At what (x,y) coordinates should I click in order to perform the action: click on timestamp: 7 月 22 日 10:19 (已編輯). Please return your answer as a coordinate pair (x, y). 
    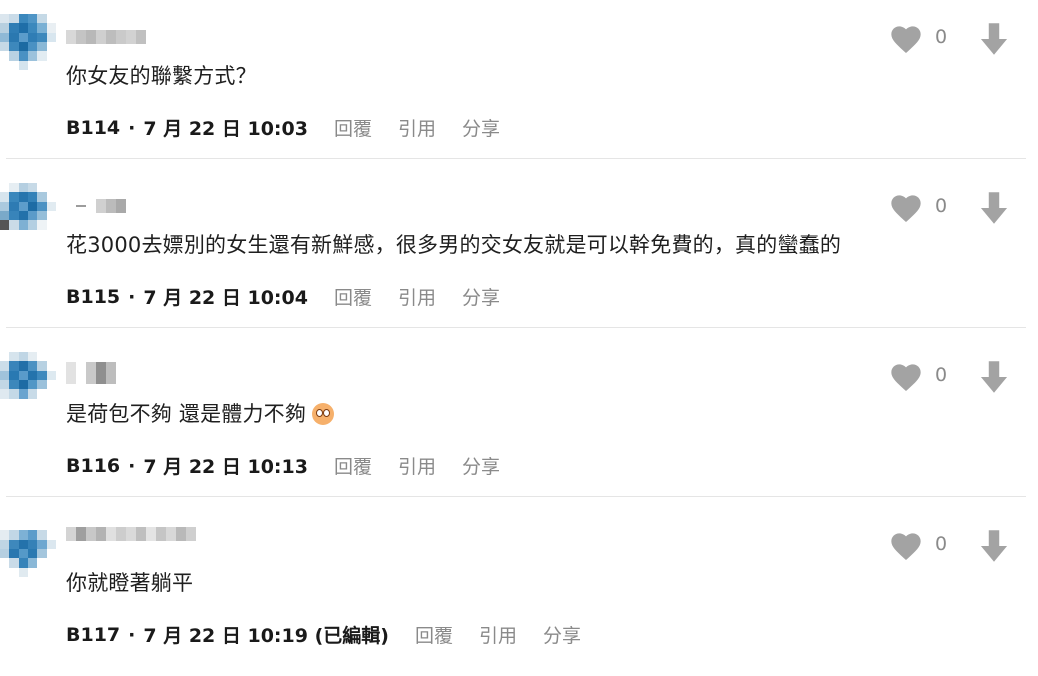
    Looking at the image, I should click on (266, 636).